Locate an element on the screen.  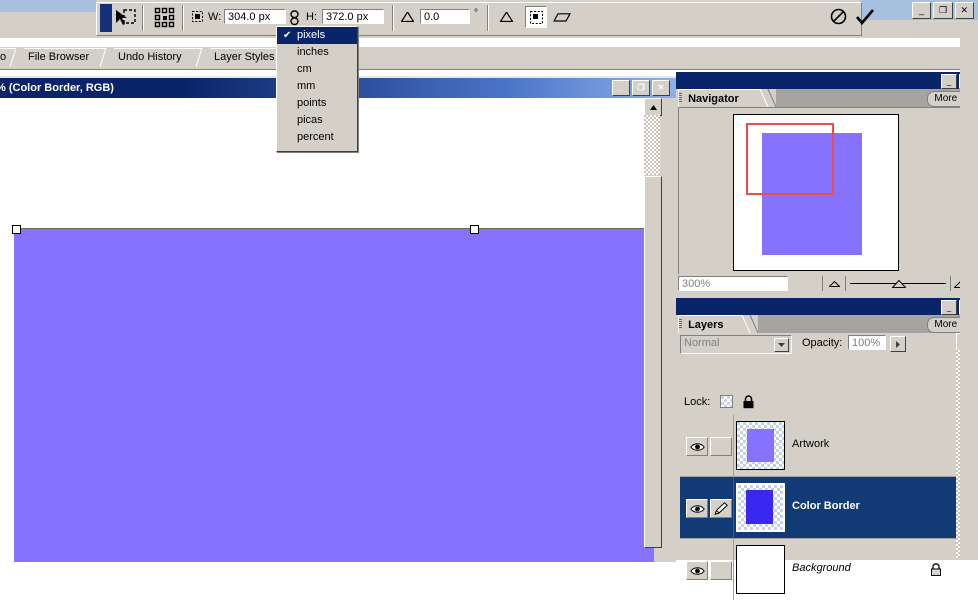
layer-name: Artwork is located at coordinates (810, 444).